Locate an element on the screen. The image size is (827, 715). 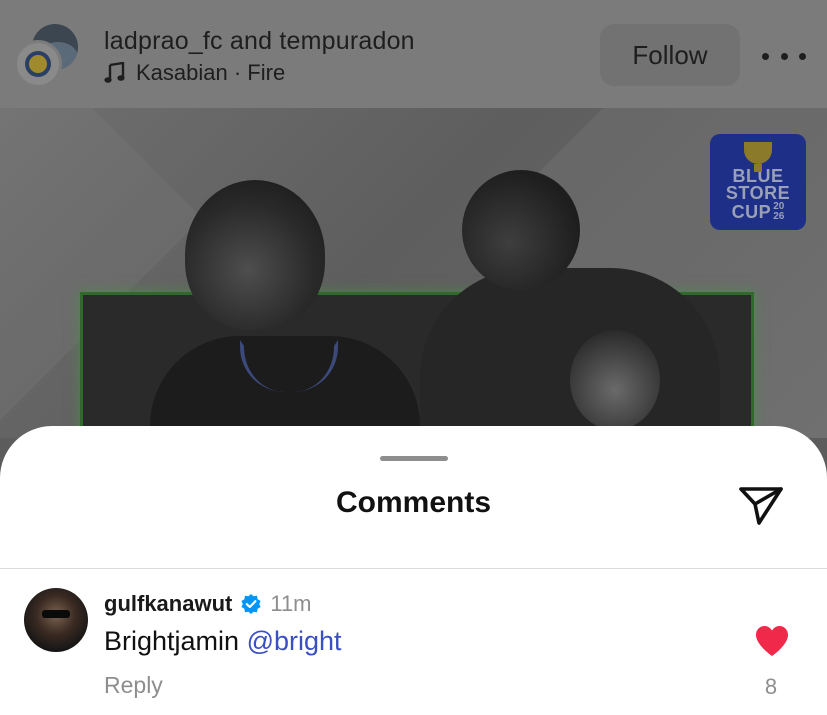
comment-text: Brightjamin @bright is located at coordinates (223, 641).